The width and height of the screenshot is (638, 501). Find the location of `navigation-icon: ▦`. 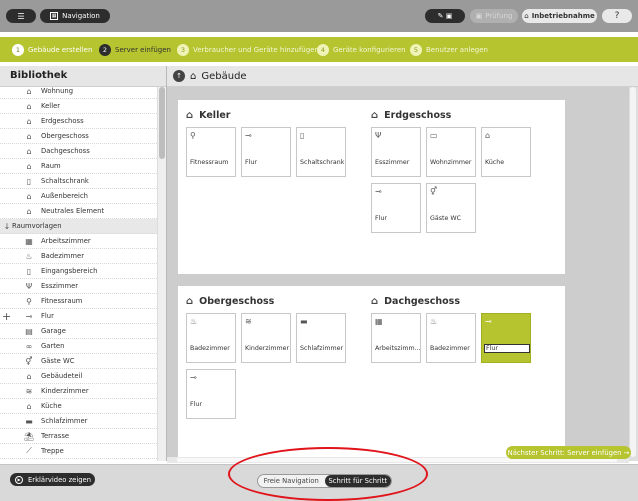

navigation-icon: ▦ is located at coordinates (54, 16).